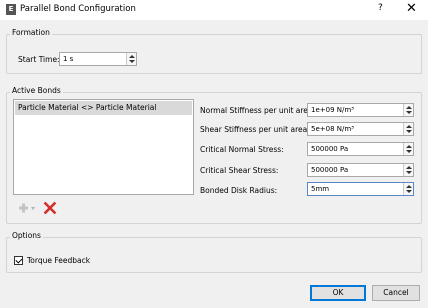 Image resolution: width=428 pixels, height=308 pixels. I want to click on shear-stiffness-field: 5e+08 N/m³, so click(360, 129).